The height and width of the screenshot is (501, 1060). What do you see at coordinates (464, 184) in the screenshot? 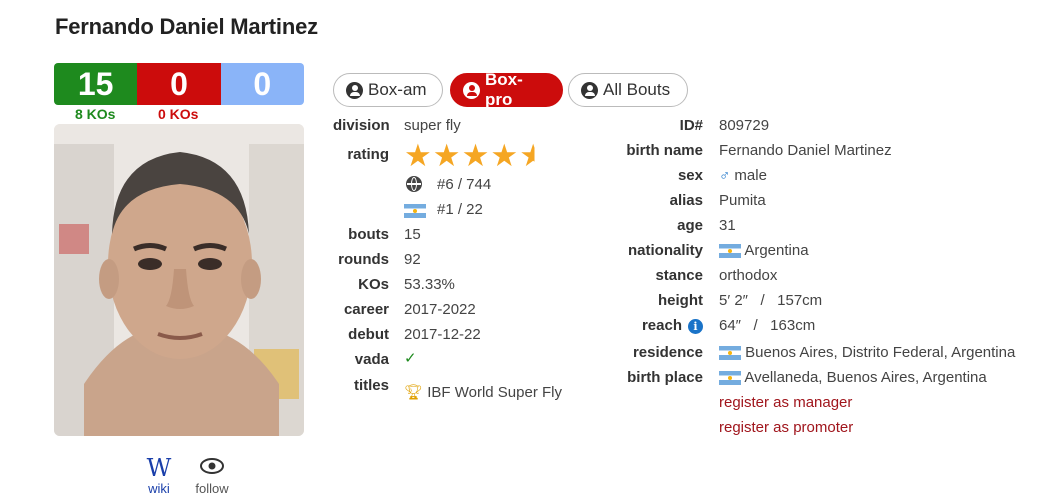
I see `world-rank: #6 / 744` at bounding box center [464, 184].